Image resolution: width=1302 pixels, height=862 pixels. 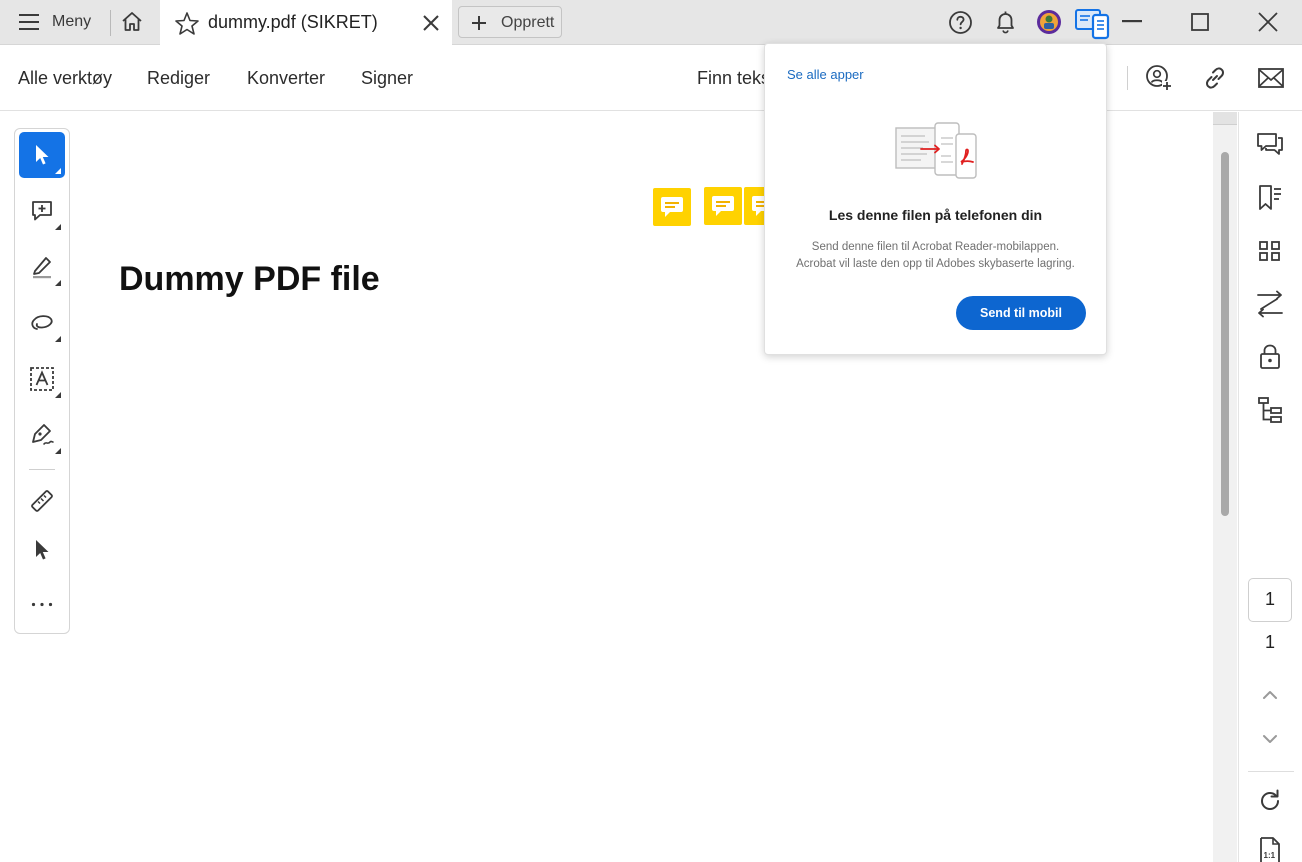 What do you see at coordinates (960, 22) in the screenshot?
I see `help-icon` at bounding box center [960, 22].